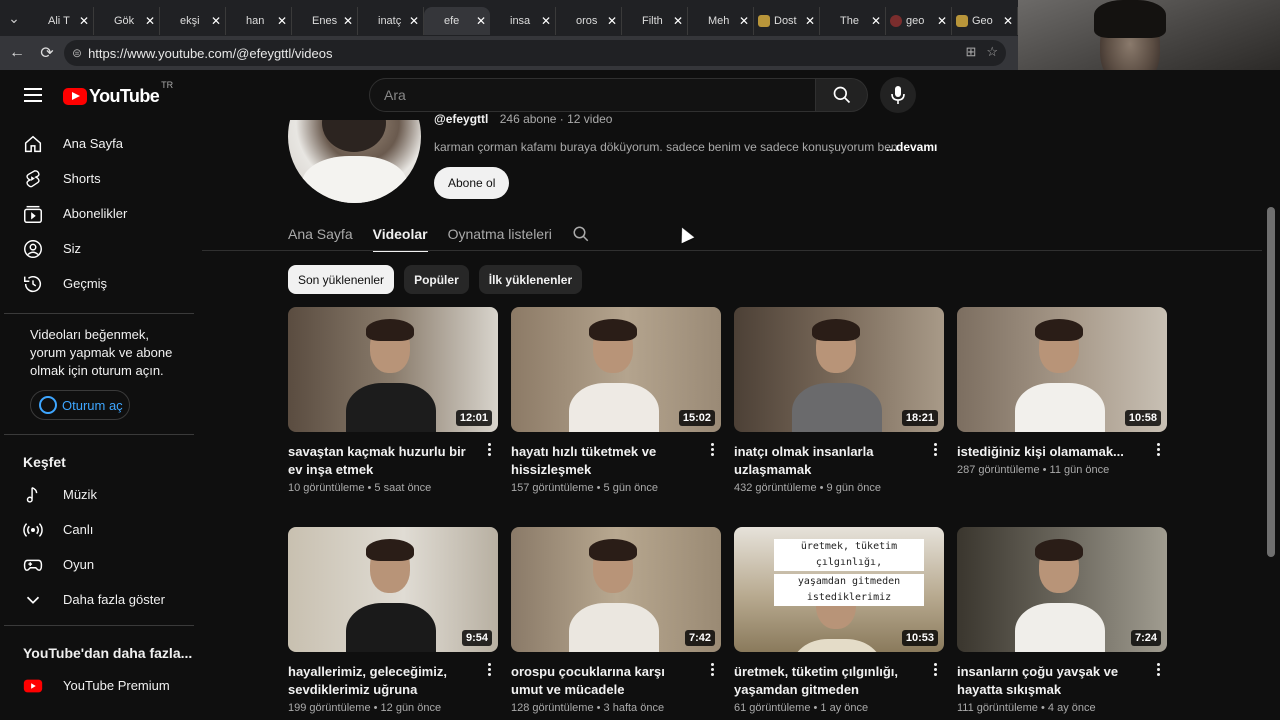  What do you see at coordinates (523, 119) in the screenshot?
I see `channel-meta: @efeygttl 246 abone · 12 video` at bounding box center [523, 119].